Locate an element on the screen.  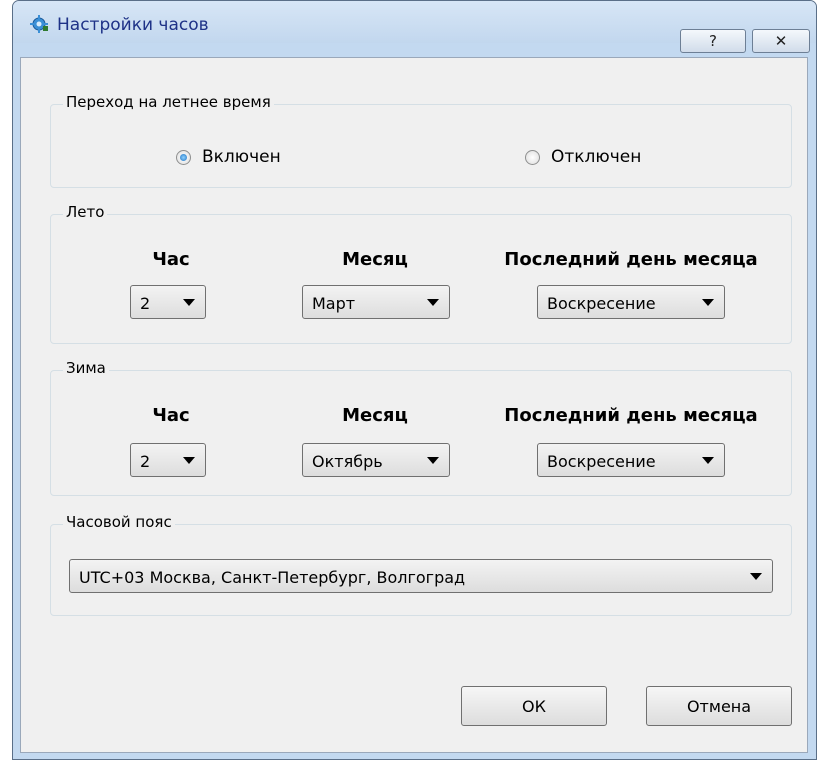
summer-day-value: Воскресение is located at coordinates (601, 303).